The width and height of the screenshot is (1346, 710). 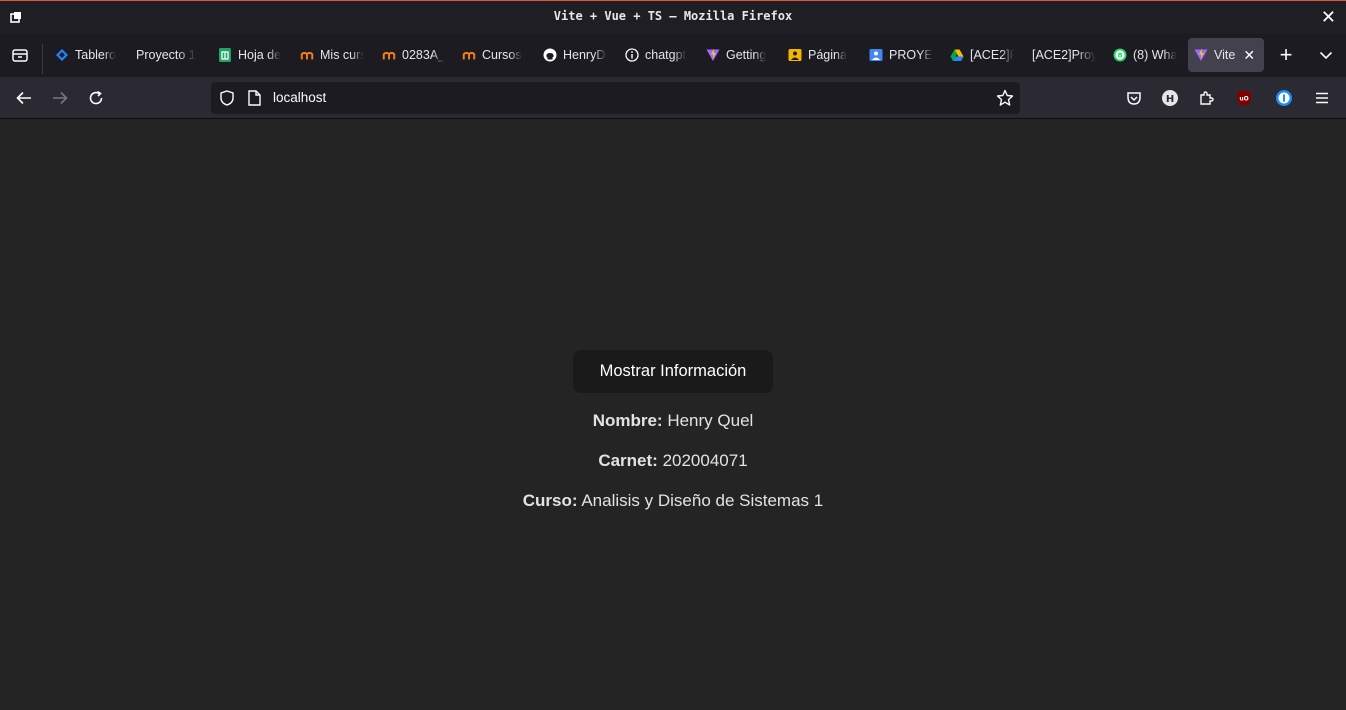 What do you see at coordinates (260, 55) in the screenshot?
I see `tab-label: Hoja de` at bounding box center [260, 55].